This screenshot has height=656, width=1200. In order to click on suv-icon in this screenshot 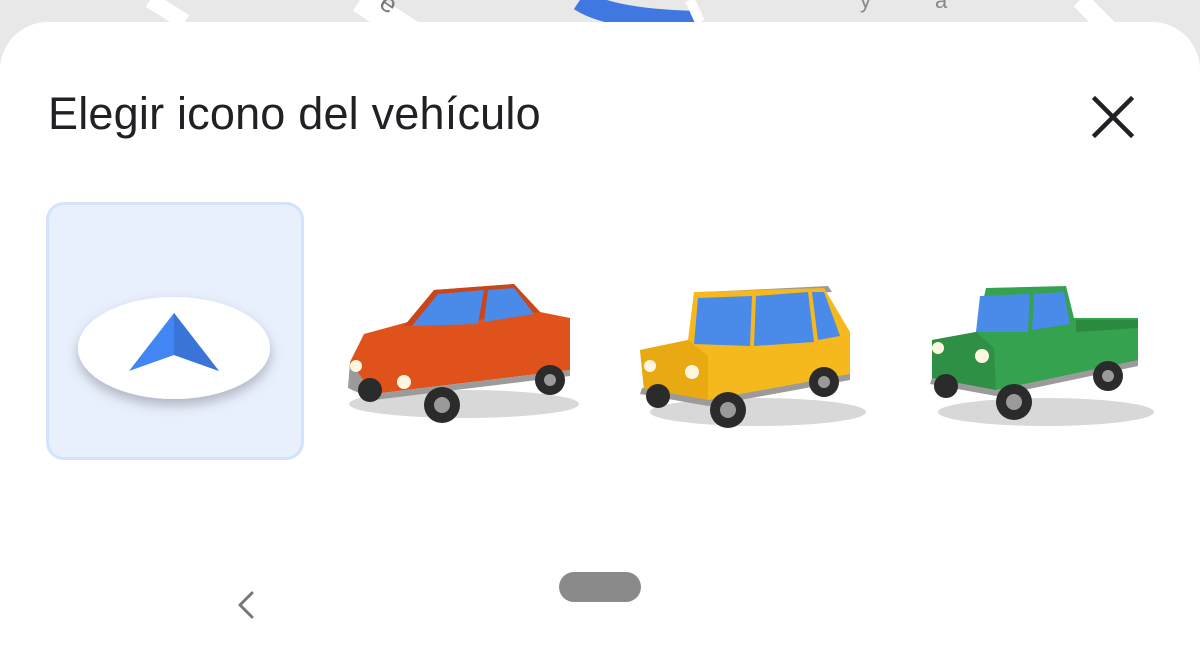, I will do `click(753, 357)`.